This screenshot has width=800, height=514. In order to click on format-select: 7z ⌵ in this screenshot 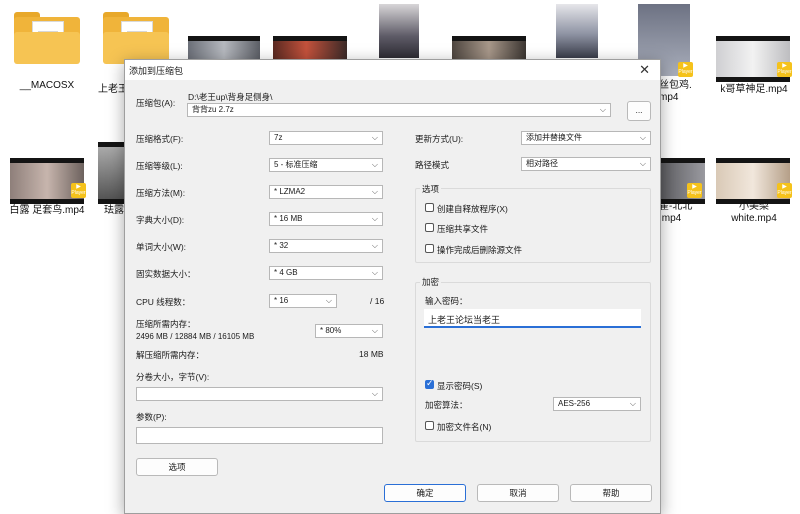, I will do `click(326, 138)`.